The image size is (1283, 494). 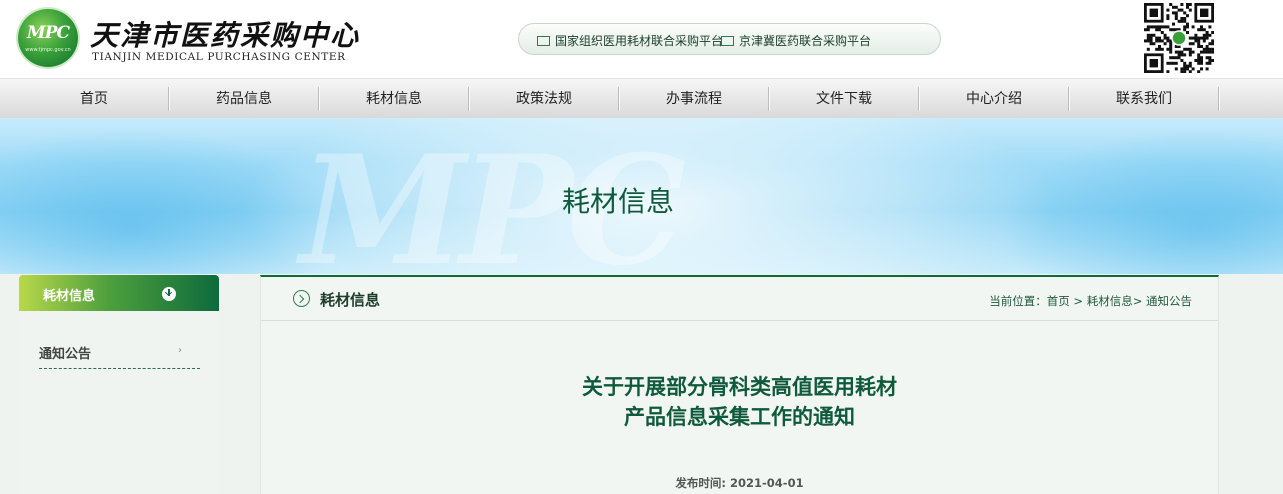 What do you see at coordinates (739, 417) in the screenshot?
I see `article-title-line: 产品信息采集工作的通知` at bounding box center [739, 417].